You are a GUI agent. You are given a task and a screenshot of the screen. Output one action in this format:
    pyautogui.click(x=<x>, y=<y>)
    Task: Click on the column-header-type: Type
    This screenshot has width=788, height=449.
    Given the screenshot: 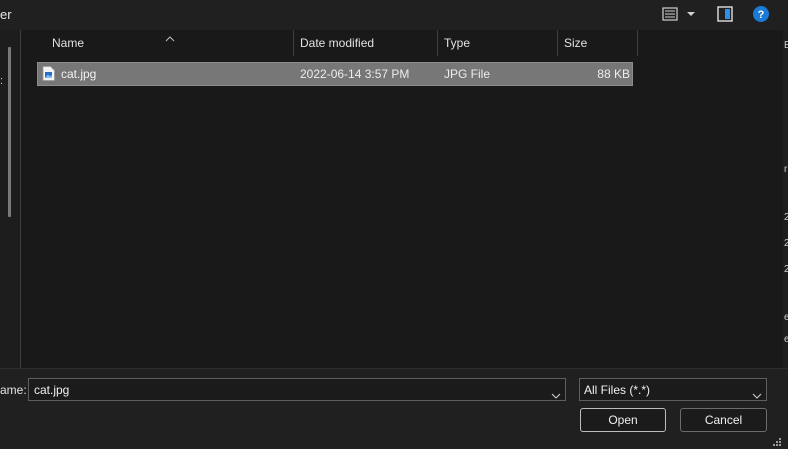 What is the action you would take?
    pyautogui.click(x=500, y=43)
    